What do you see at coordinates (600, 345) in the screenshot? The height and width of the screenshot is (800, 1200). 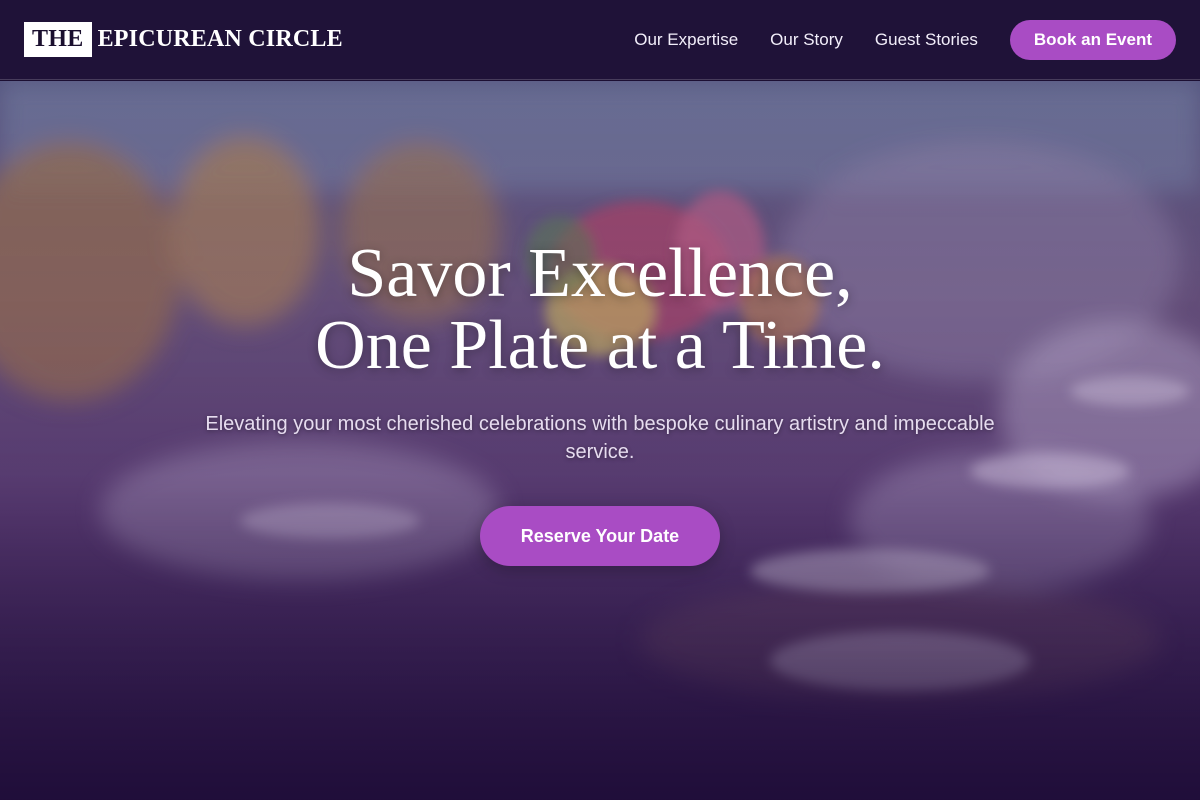 I see `hero-title-line-2: One Plate at a Time.` at bounding box center [600, 345].